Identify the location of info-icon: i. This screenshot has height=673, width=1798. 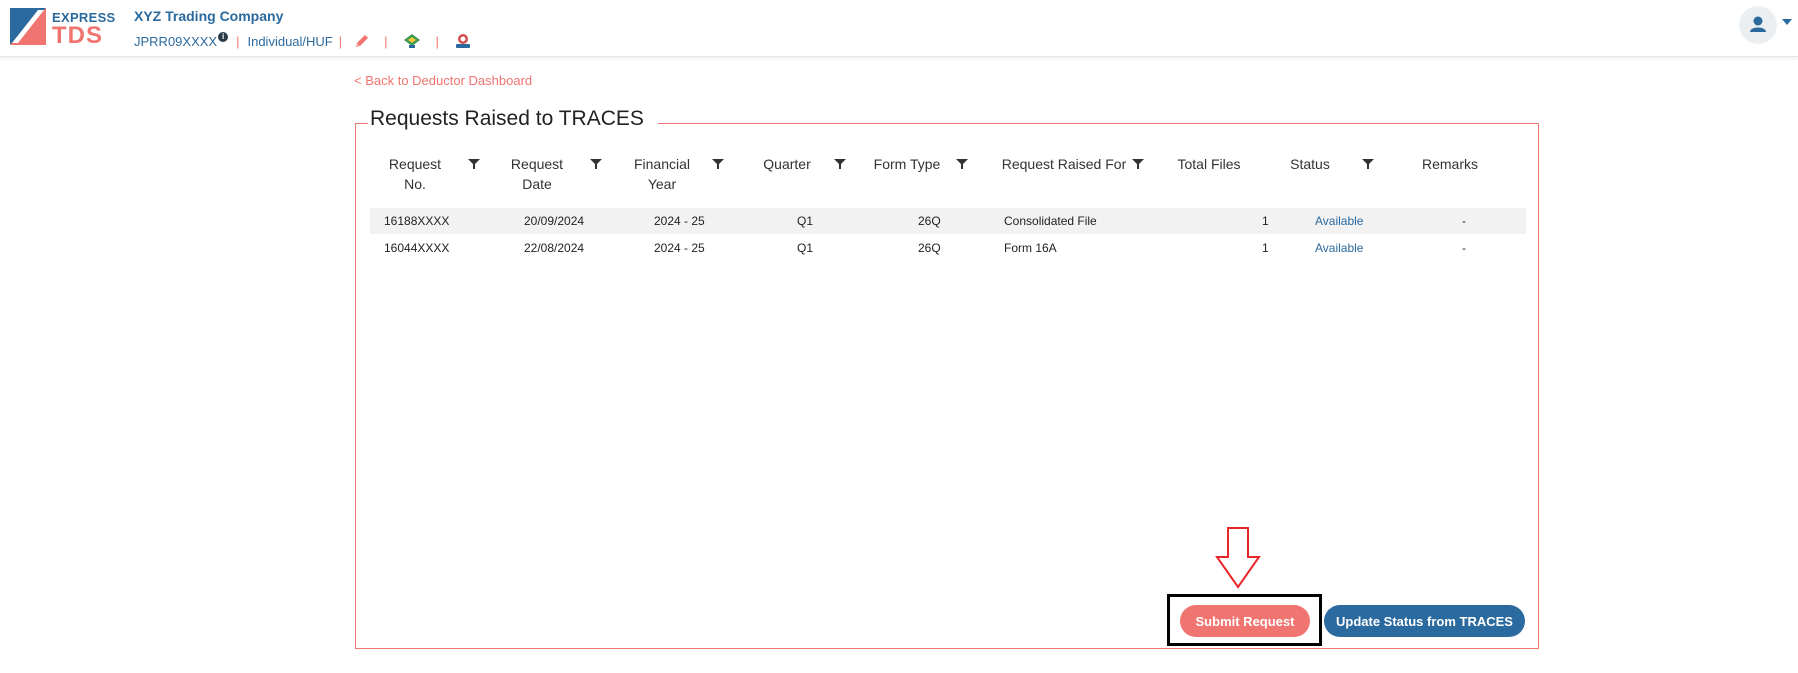
(223, 36).